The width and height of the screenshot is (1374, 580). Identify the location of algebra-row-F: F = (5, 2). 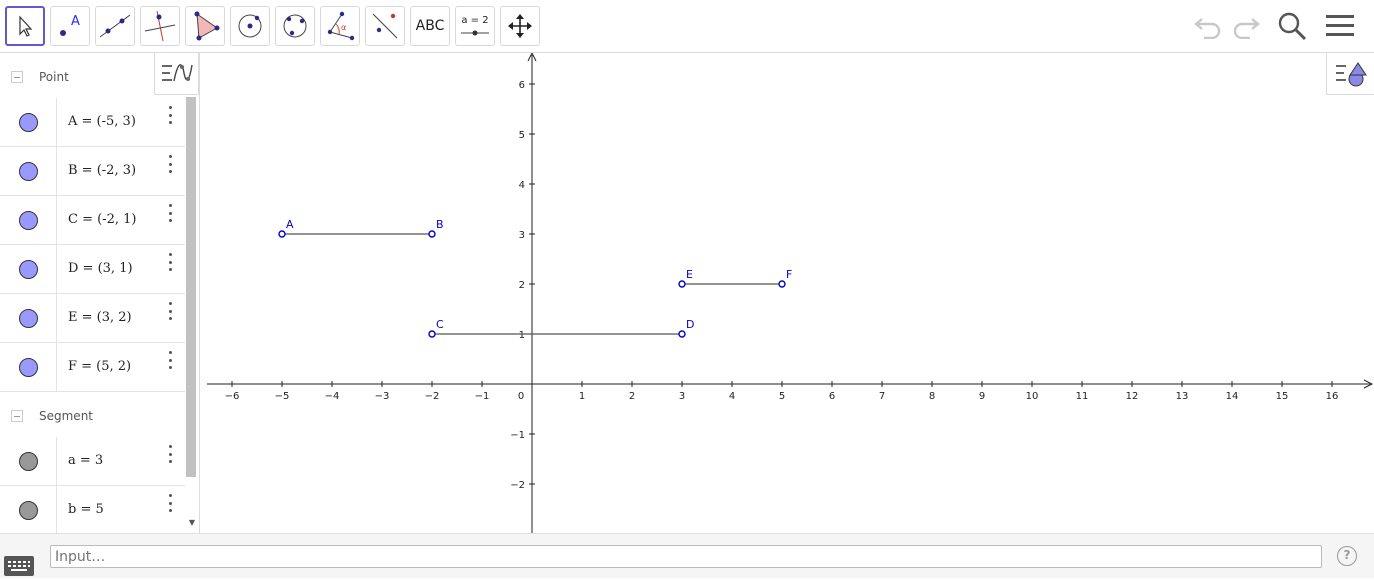
(92, 367).